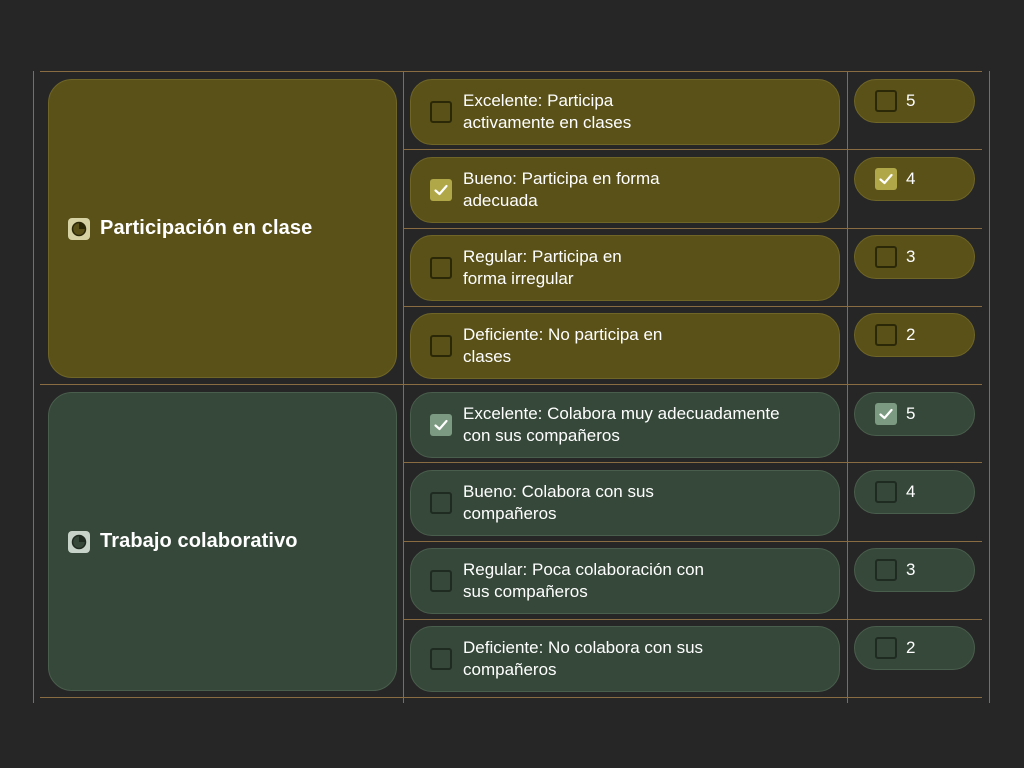 The width and height of the screenshot is (1024, 768). I want to click on level-option: Regular: Participa en forma irregular, so click(625, 268).